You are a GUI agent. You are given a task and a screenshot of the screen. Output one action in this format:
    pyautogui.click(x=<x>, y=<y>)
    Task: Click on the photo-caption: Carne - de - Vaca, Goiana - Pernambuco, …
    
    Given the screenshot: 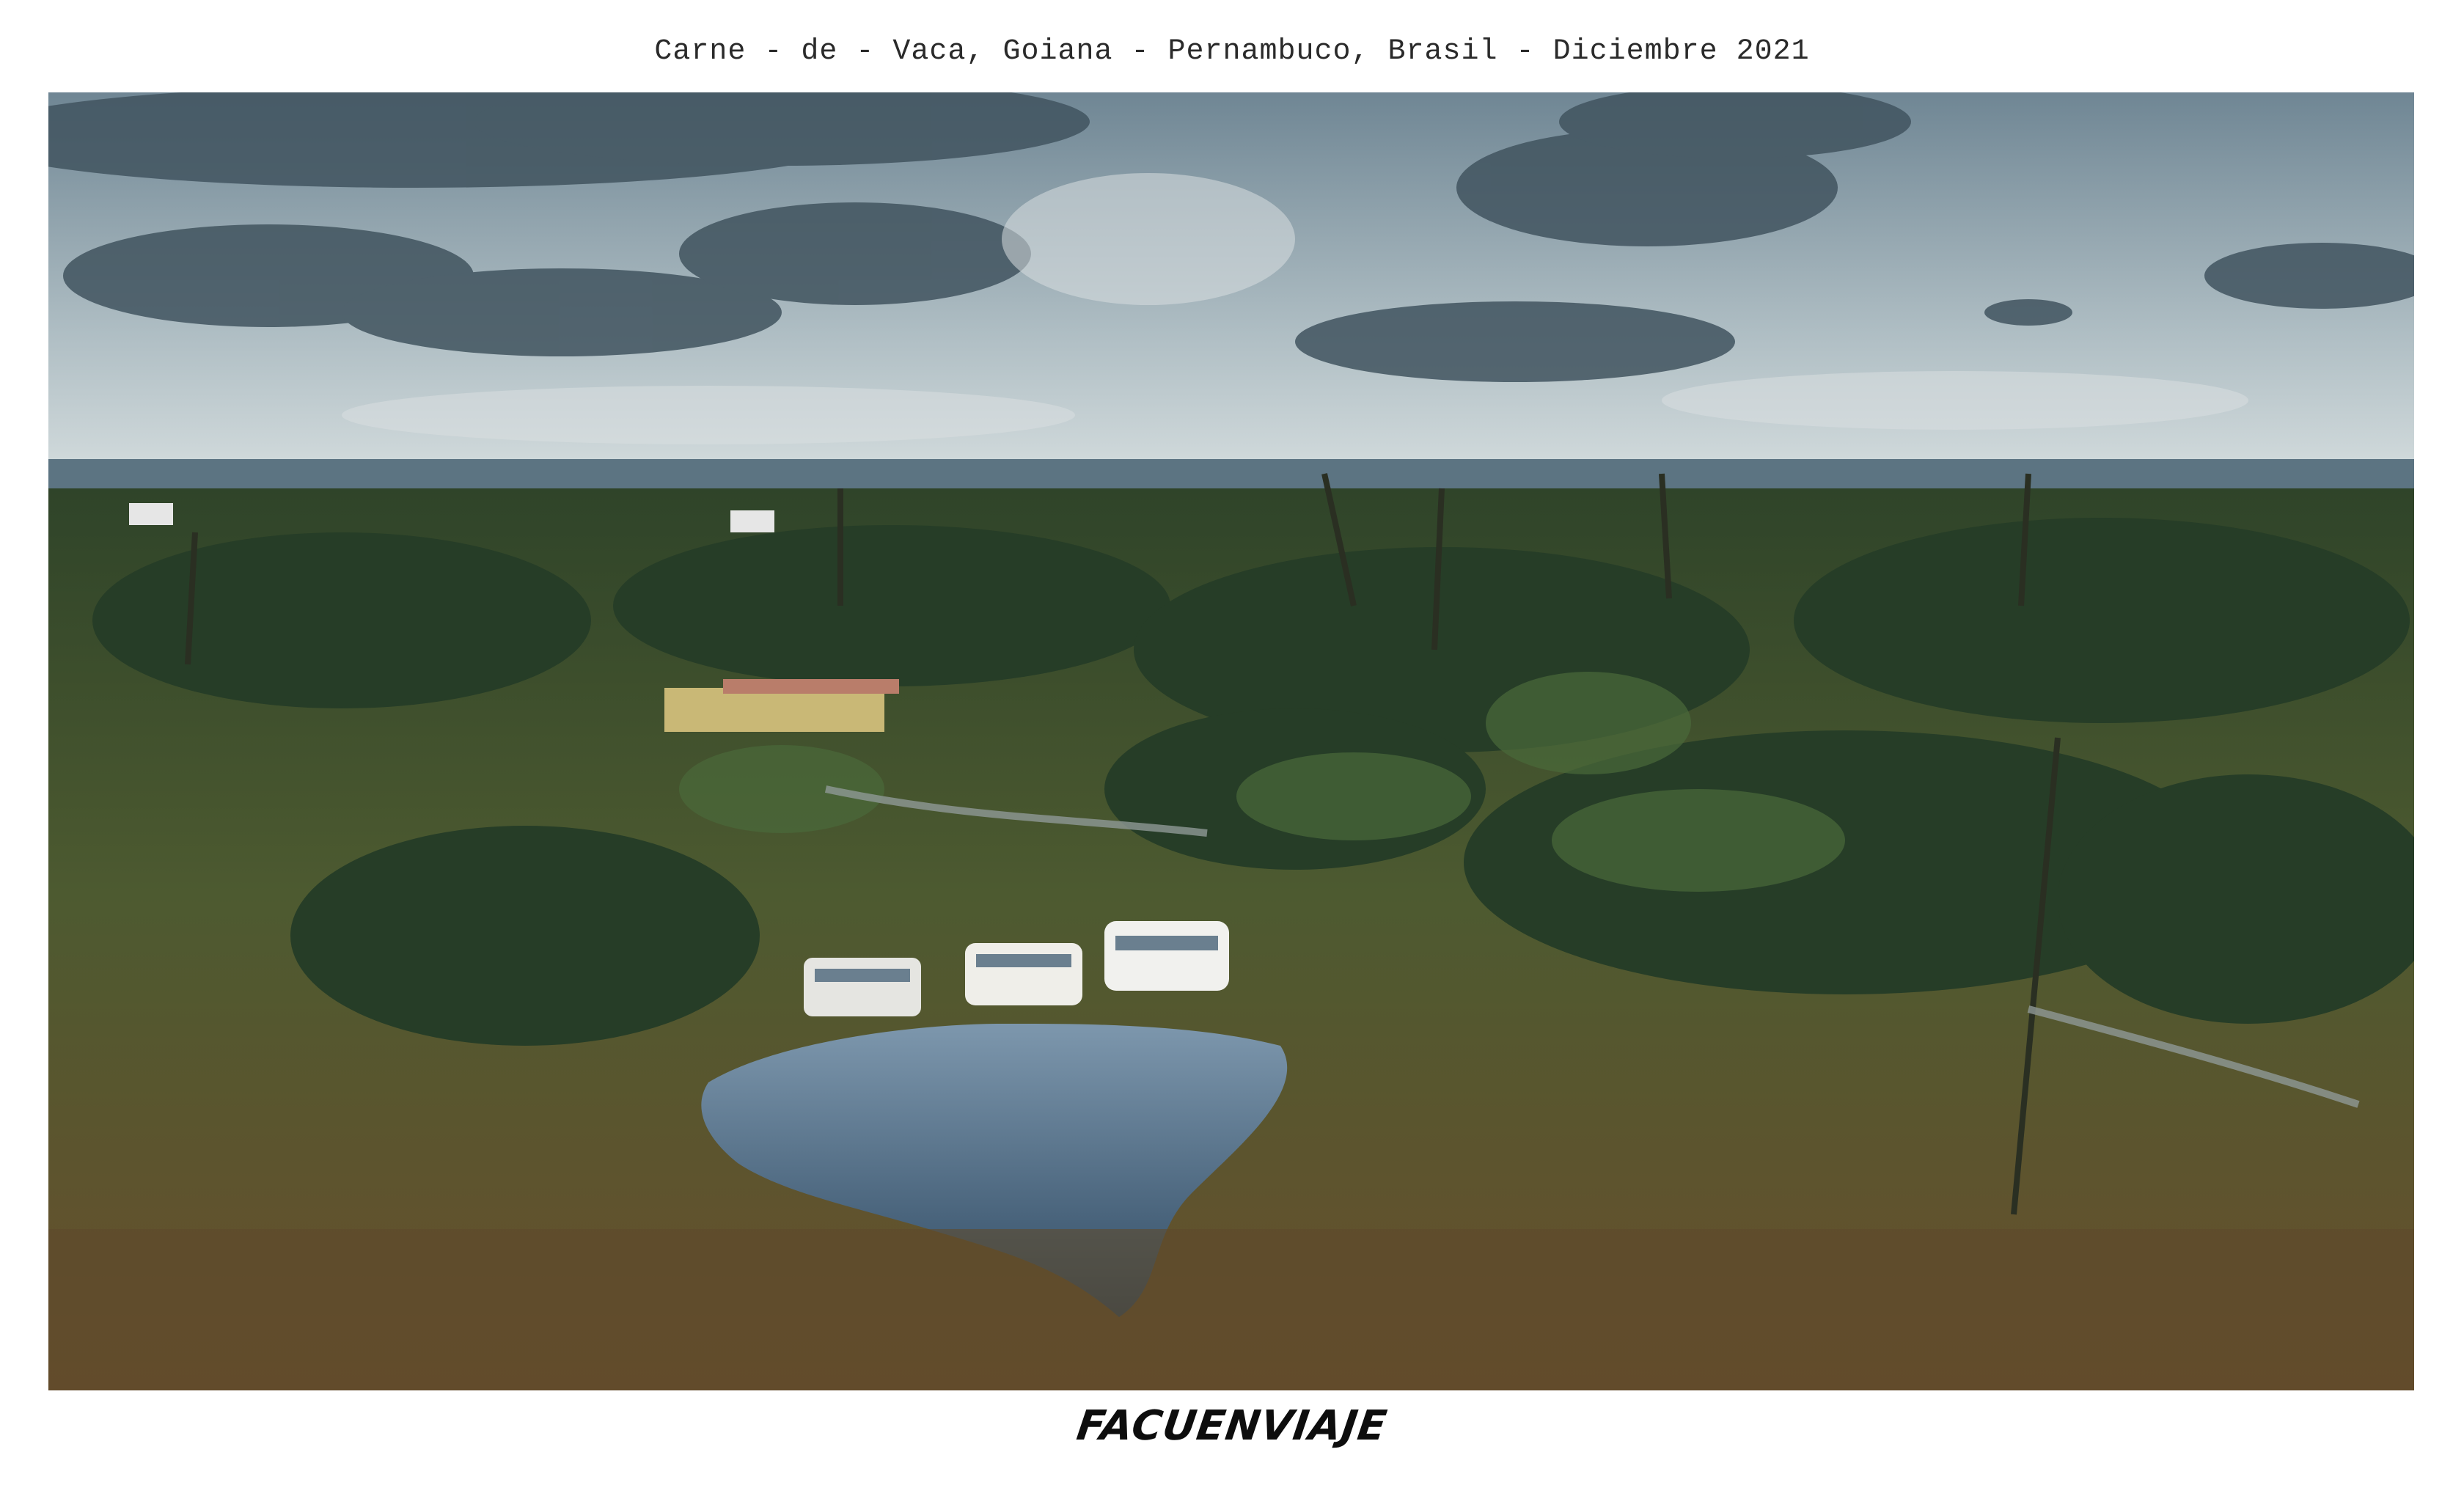 What is the action you would take?
    pyautogui.click(x=1232, y=51)
    